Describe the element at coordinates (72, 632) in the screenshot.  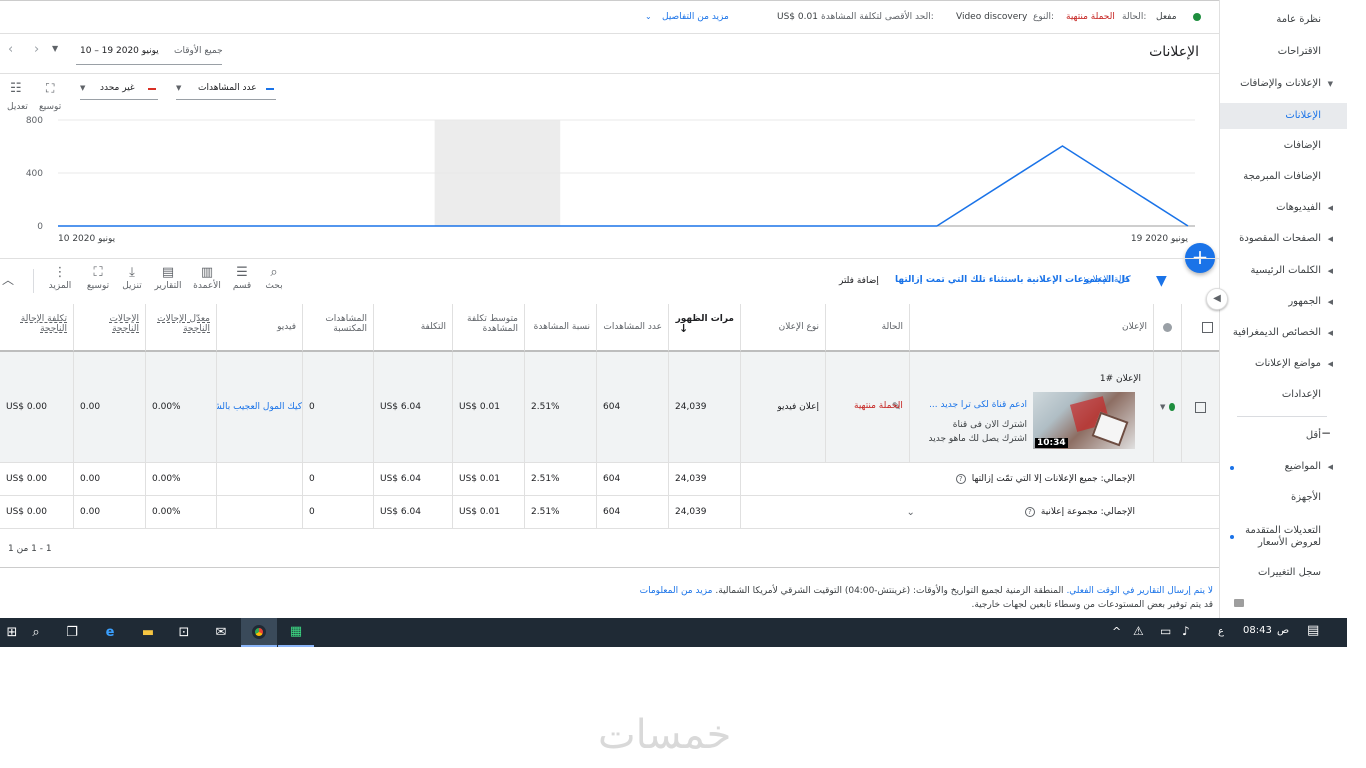
I see `task-view-icon: ❐` at that location.